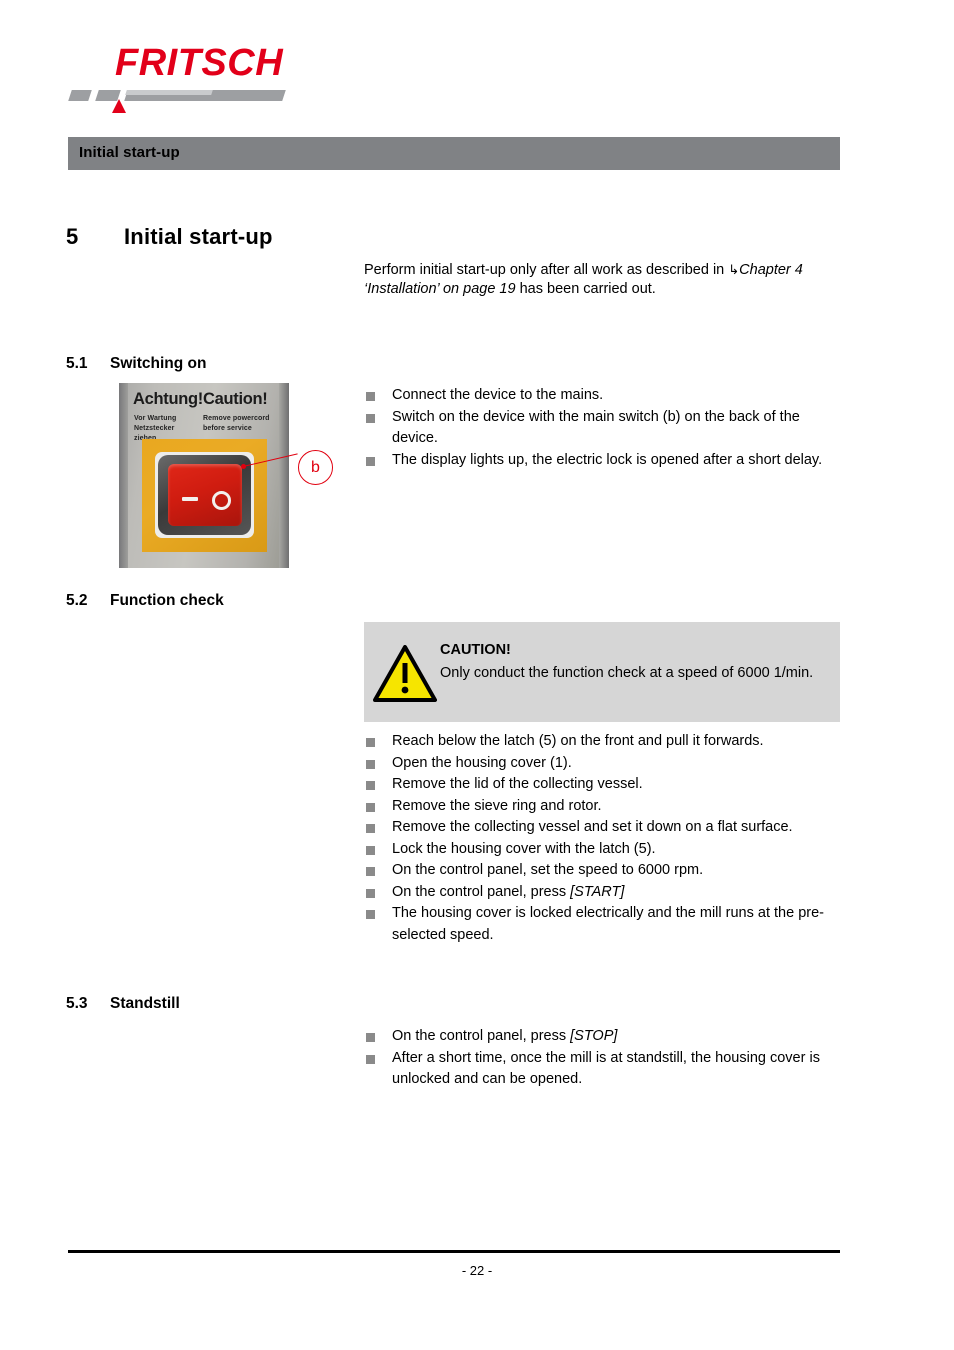 The width and height of the screenshot is (954, 1350). Describe the element at coordinates (72, 236) in the screenshot. I see `chapter-number: 5` at that location.